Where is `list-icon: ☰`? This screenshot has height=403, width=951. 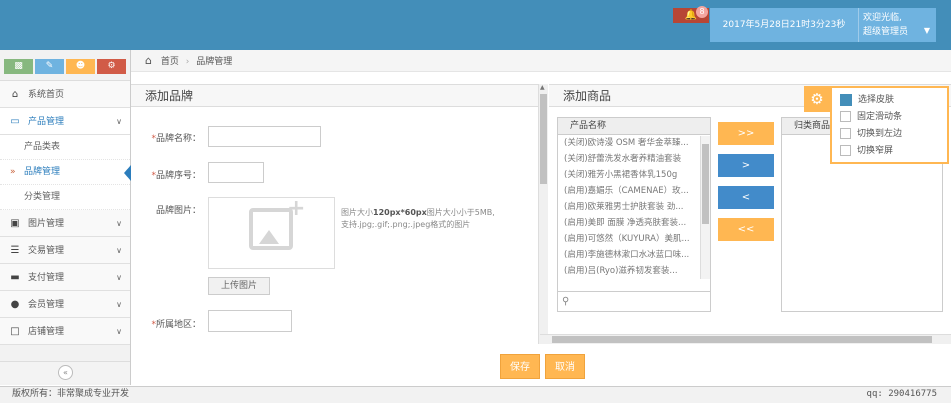 list-icon: ☰ is located at coordinates (15, 250).